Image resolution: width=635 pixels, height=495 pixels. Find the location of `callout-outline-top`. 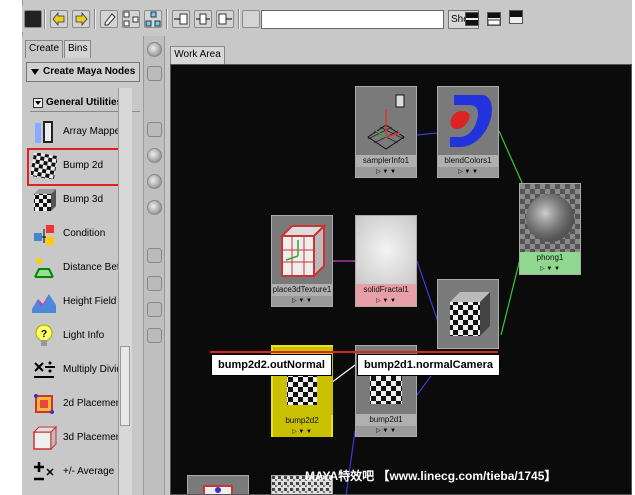

callout-outline-top is located at coordinates (354, 352).